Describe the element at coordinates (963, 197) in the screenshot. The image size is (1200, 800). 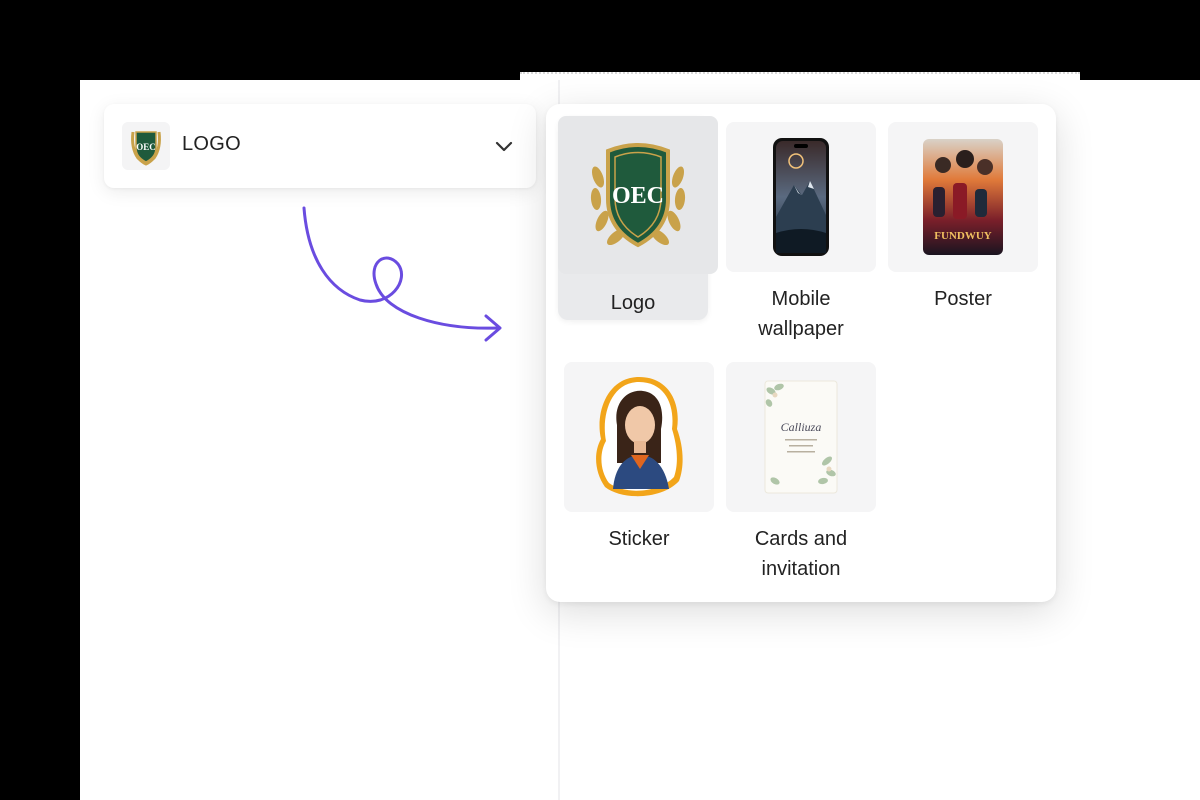
I see `movie-poster-icon: FUNDWUY` at that location.